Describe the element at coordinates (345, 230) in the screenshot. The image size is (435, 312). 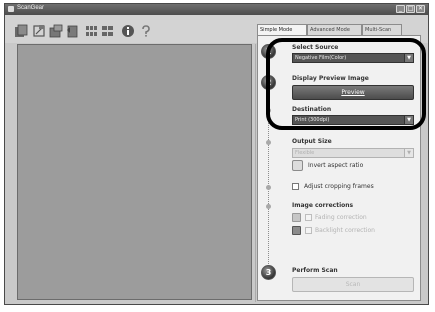
I see `backlight-correction-label: Backlight correction` at that location.